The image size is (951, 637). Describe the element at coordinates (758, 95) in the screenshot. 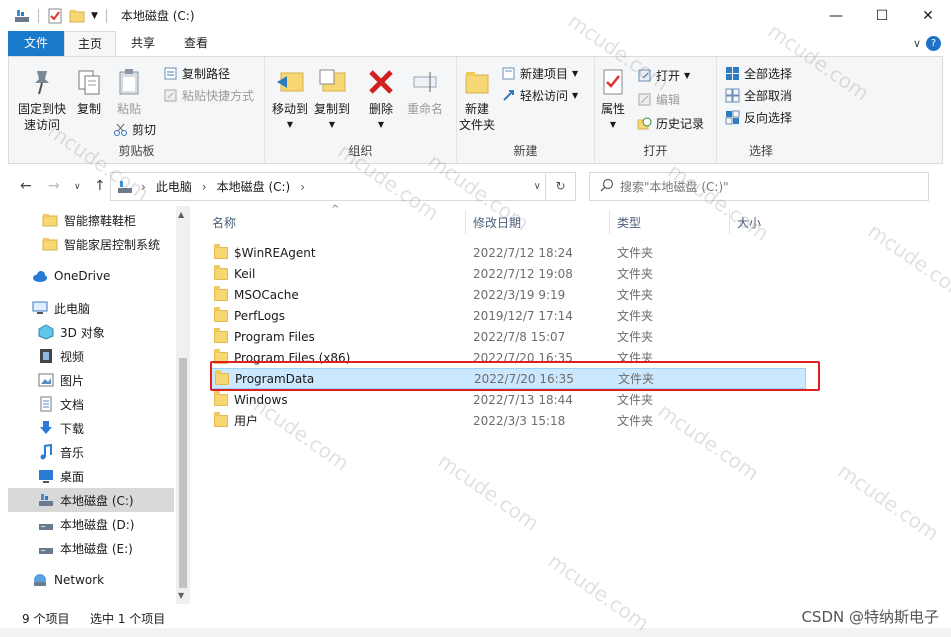

I see `select-none-button: 全部取消` at that location.